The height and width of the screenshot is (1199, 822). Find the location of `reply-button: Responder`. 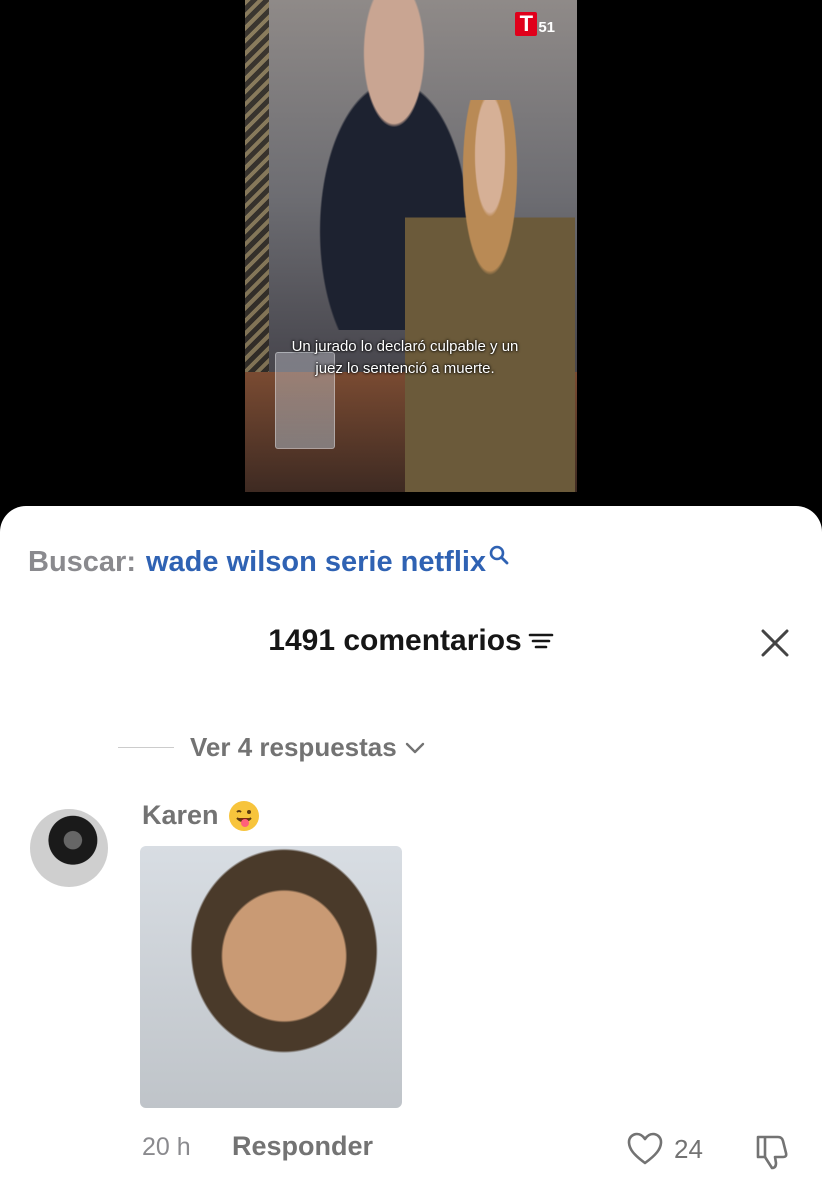

reply-button: Responder is located at coordinates (302, 1146).